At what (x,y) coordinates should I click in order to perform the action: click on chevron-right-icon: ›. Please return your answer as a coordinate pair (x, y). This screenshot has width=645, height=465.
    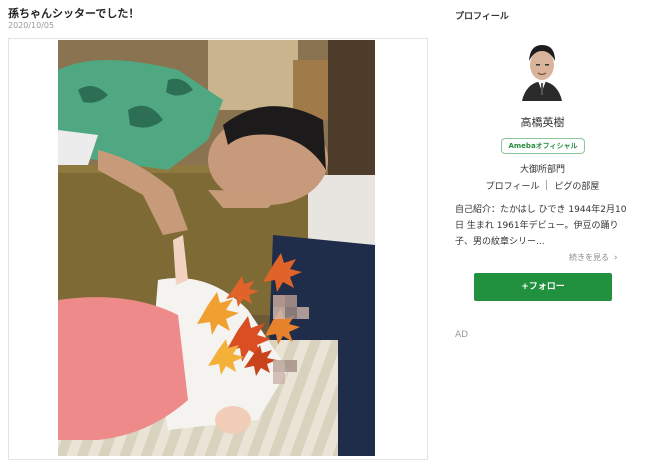
    Looking at the image, I should click on (616, 258).